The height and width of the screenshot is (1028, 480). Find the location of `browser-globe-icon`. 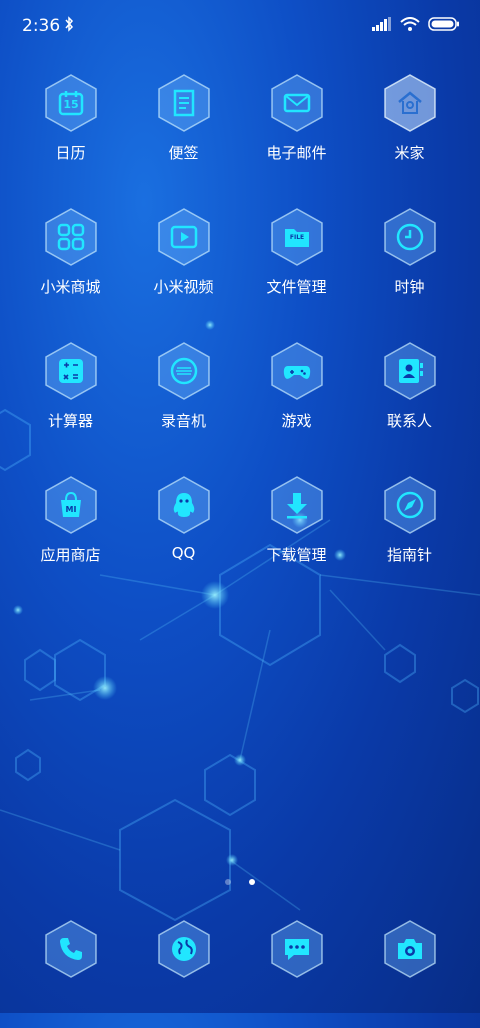

browser-globe-icon is located at coordinates (184, 949).